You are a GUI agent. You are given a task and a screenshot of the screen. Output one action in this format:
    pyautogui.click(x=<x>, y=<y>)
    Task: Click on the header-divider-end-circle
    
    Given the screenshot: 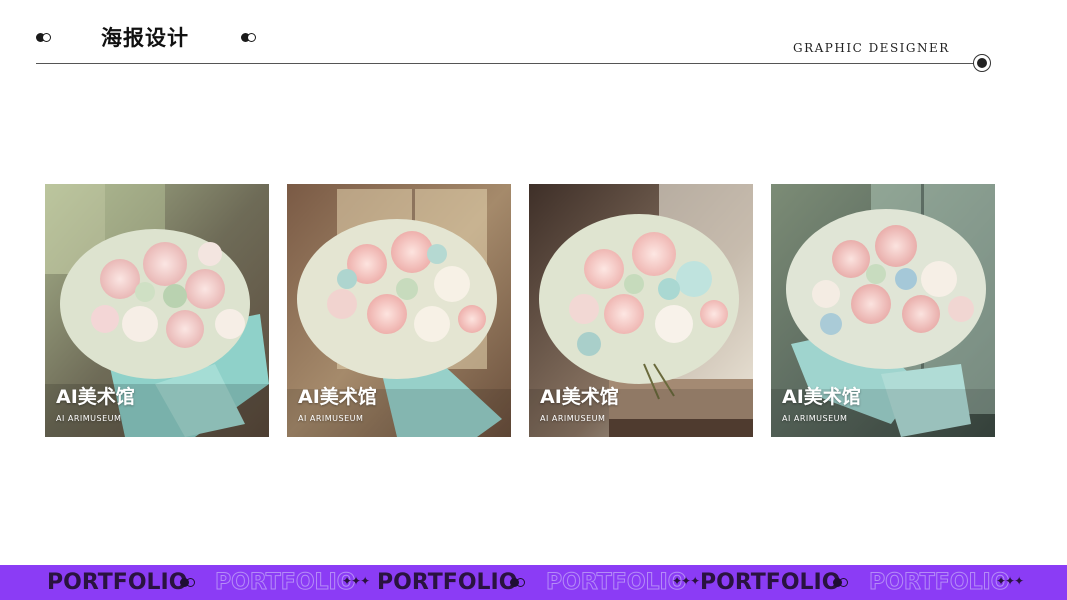 What is the action you would take?
    pyautogui.click(x=982, y=63)
    